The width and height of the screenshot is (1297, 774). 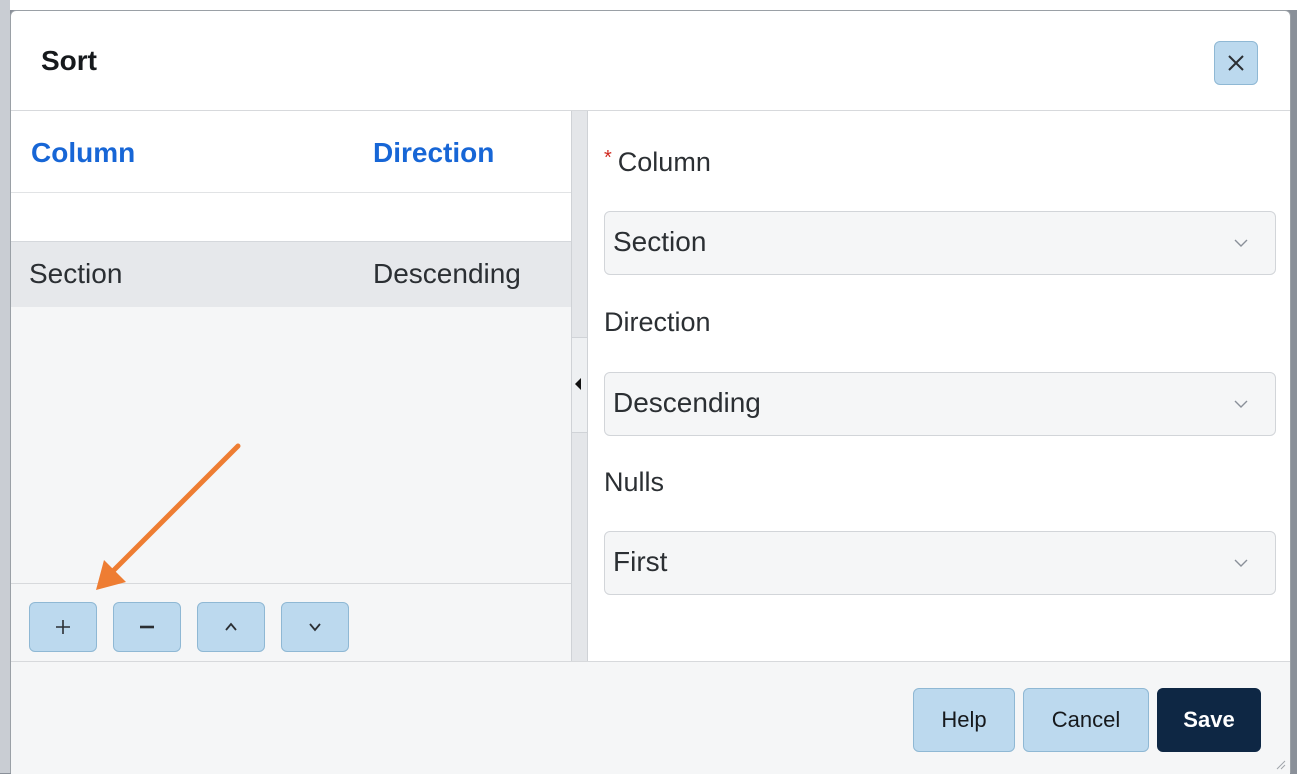 I want to click on background-left, so click(x=5, y=386).